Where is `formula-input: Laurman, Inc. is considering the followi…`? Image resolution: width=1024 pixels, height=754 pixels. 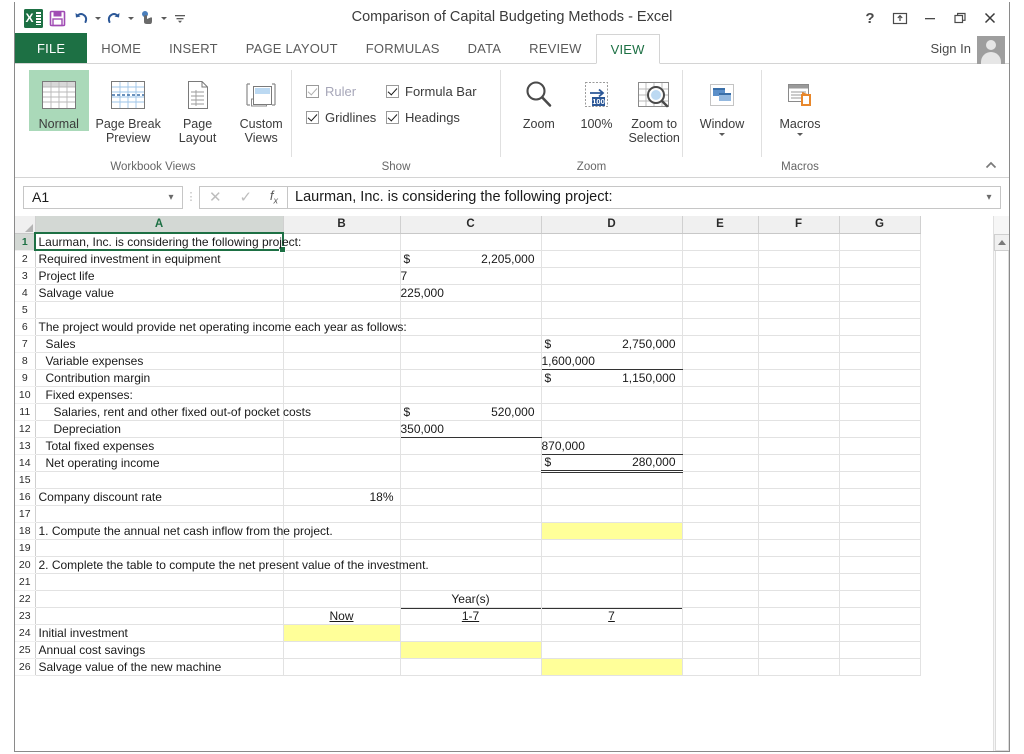 formula-input: Laurman, Inc. is considering the followi… is located at coordinates (644, 197).